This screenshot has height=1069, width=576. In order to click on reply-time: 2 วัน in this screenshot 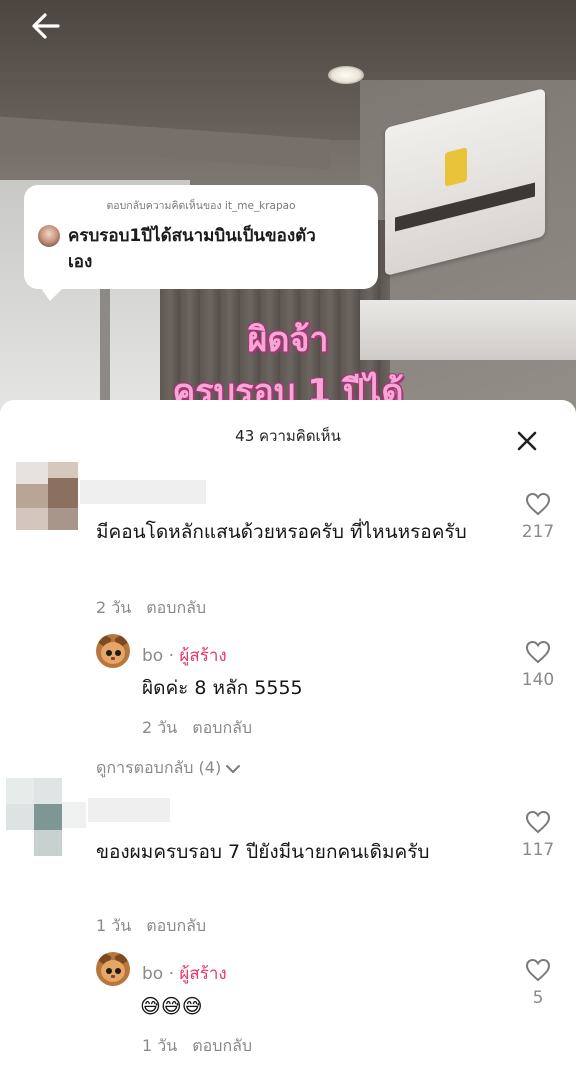, I will do `click(160, 727)`.